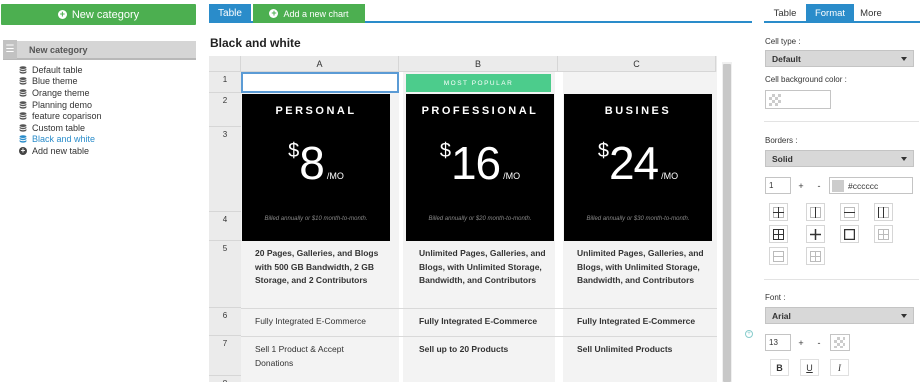  I want to click on table-item-black-and-white: Black and white, so click(60, 140).